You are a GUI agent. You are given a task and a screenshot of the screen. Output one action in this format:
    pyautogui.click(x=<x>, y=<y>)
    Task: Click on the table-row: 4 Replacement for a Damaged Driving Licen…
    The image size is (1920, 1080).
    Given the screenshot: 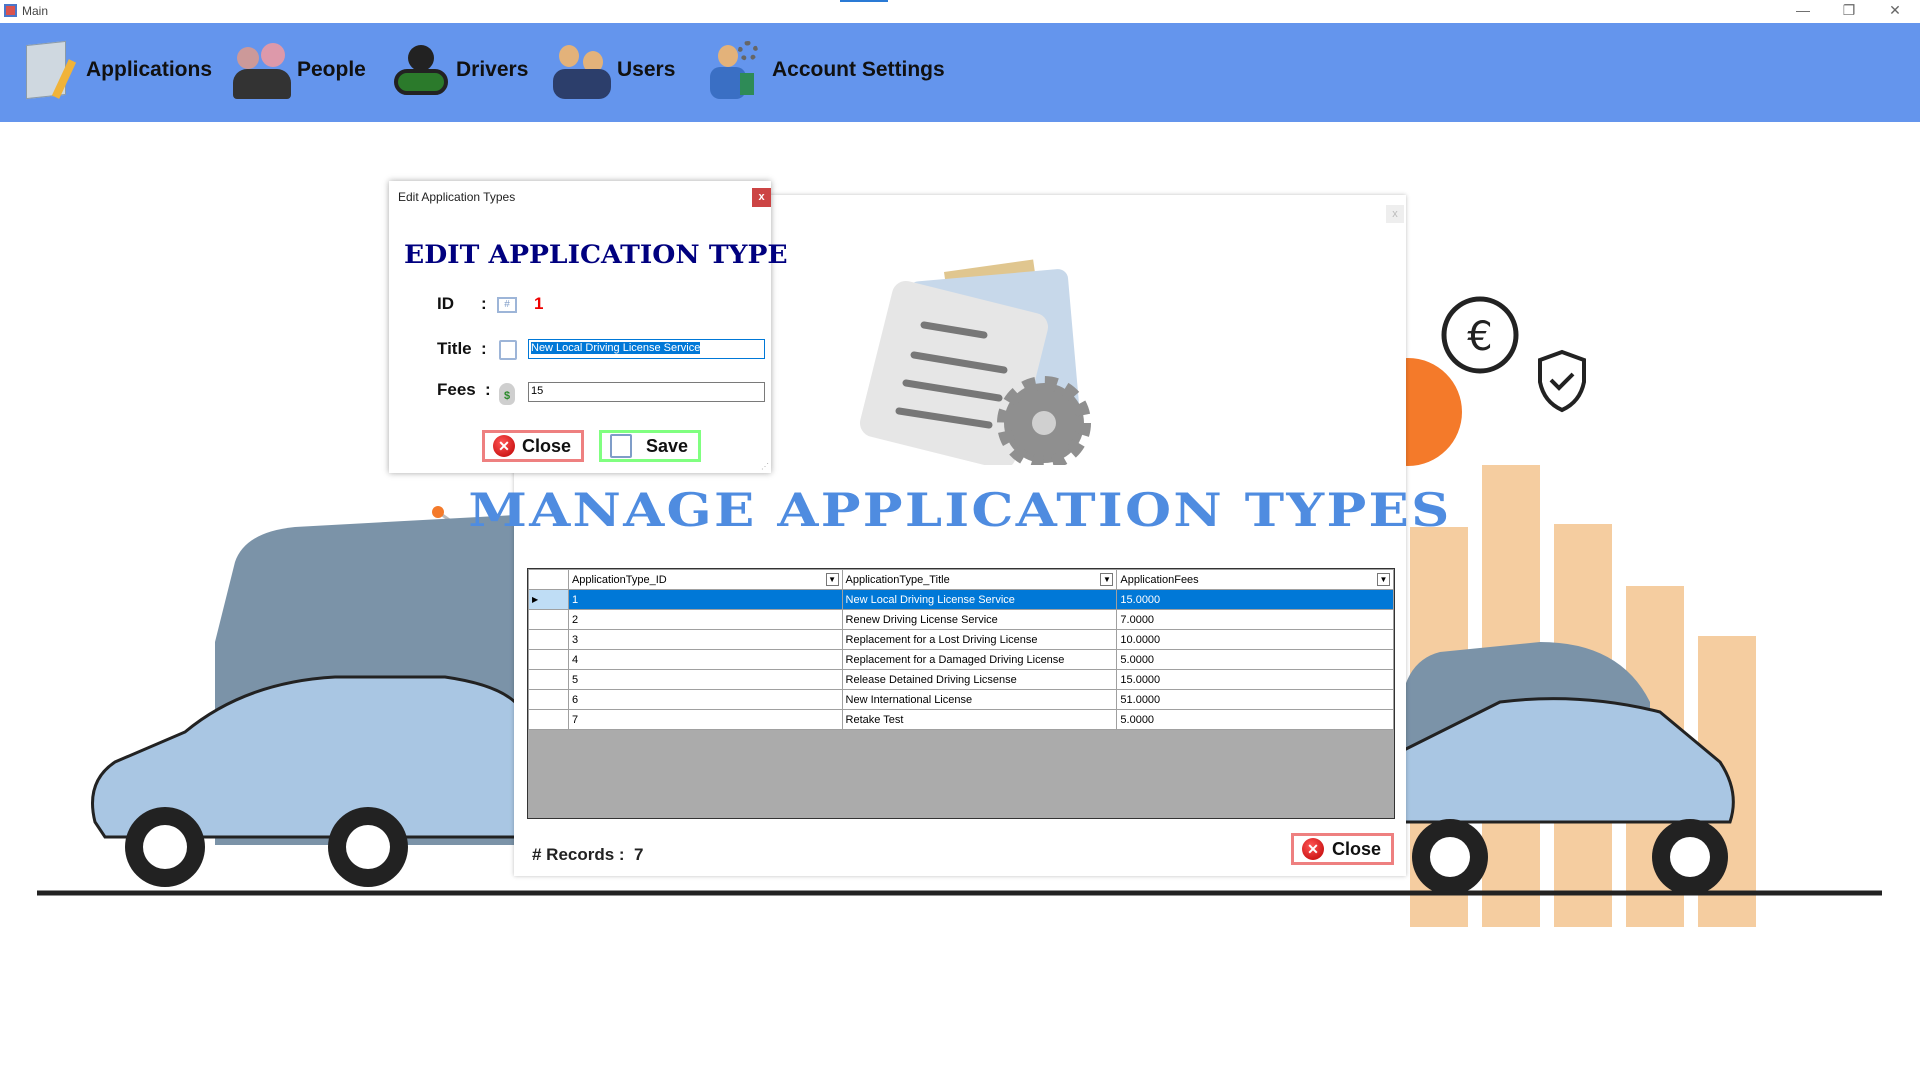 What is the action you would take?
    pyautogui.click(x=961, y=659)
    